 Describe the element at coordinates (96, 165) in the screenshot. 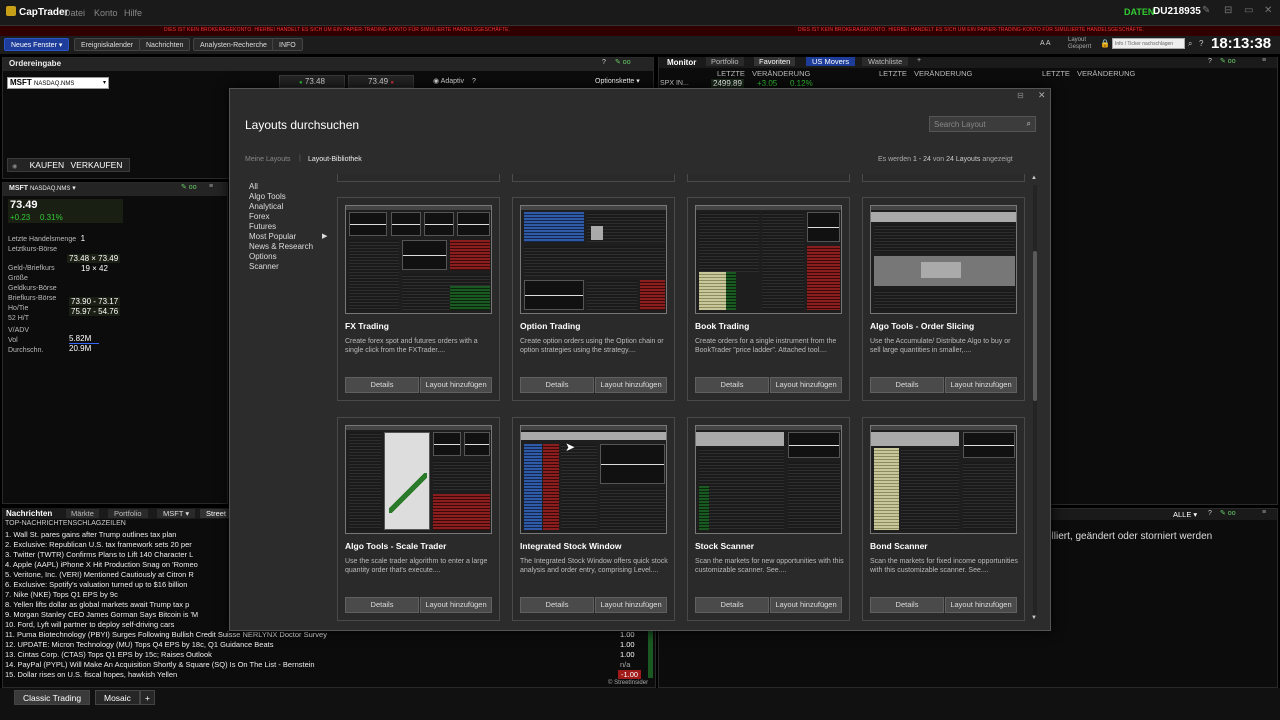

I see `sell-button: VERKAUFEN` at that location.